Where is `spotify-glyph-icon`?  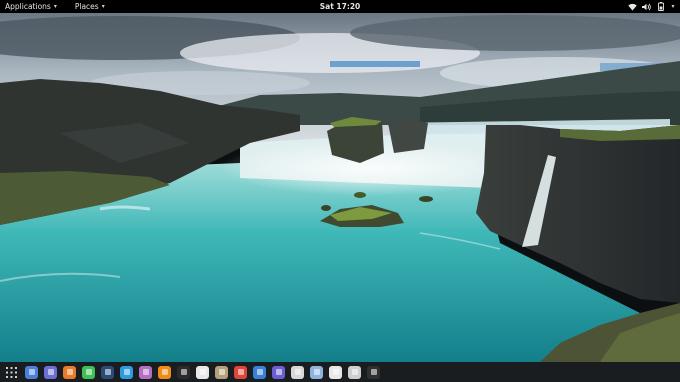
spotify-glyph-icon is located at coordinates (88, 372).